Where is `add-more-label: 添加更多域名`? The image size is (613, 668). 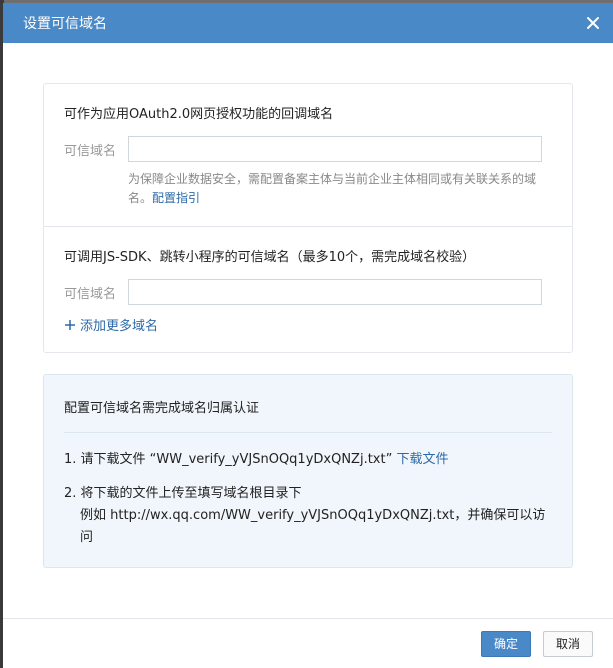 add-more-label: 添加更多域名 is located at coordinates (119, 326).